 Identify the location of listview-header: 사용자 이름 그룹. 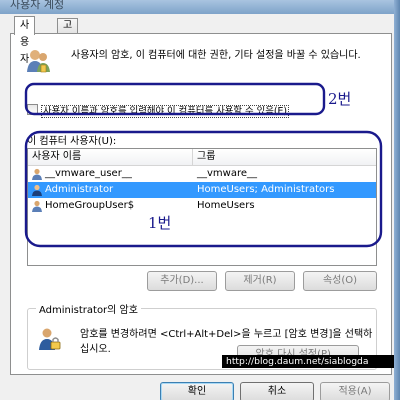
(202, 157).